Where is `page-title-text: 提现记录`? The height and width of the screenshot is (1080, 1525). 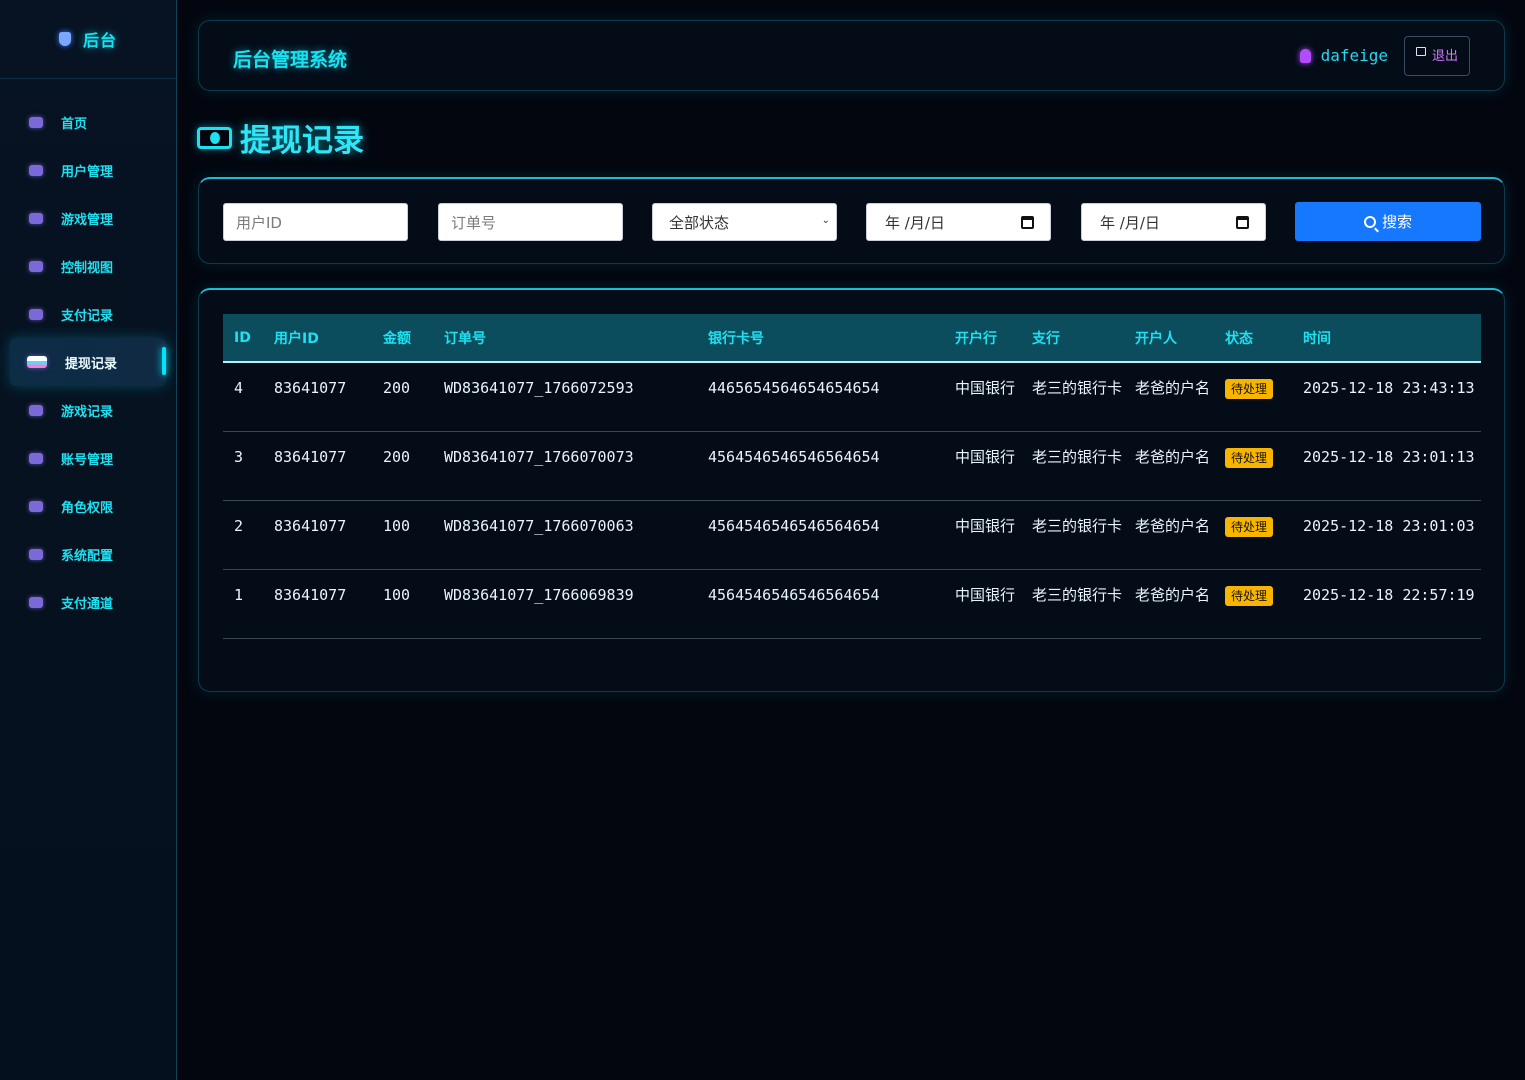
page-title-text: 提现记录 is located at coordinates (302, 141).